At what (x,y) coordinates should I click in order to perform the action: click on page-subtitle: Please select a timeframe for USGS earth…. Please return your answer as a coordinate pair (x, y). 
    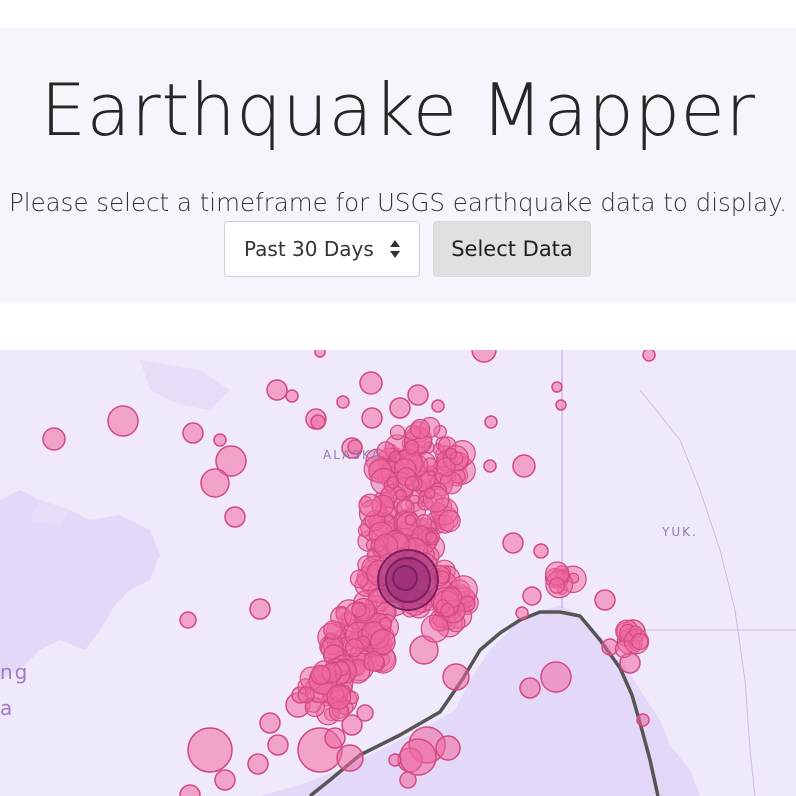
    Looking at the image, I should click on (398, 202).